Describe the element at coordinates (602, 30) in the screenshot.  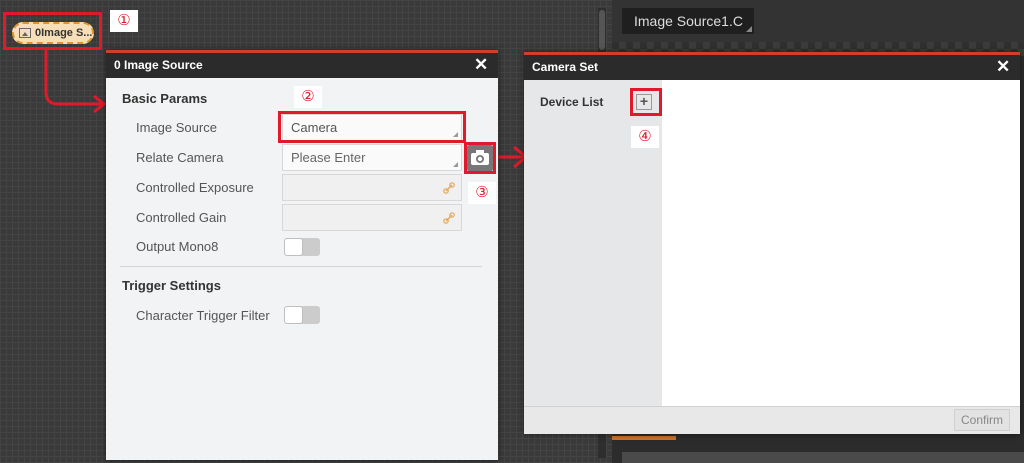
I see `scrollbar-thumb` at that location.